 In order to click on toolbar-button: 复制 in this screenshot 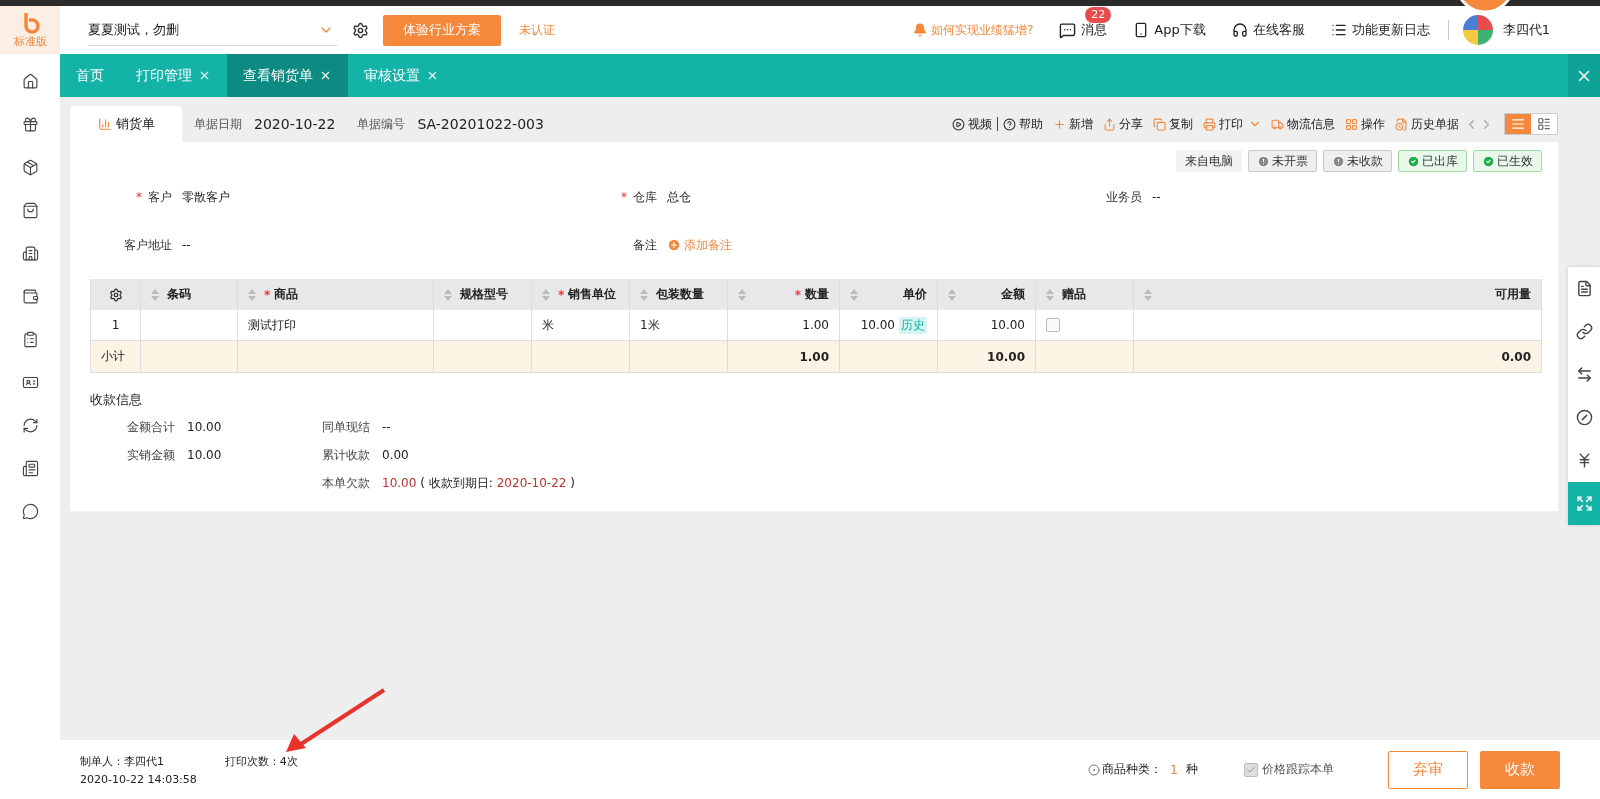, I will do `click(1173, 124)`.